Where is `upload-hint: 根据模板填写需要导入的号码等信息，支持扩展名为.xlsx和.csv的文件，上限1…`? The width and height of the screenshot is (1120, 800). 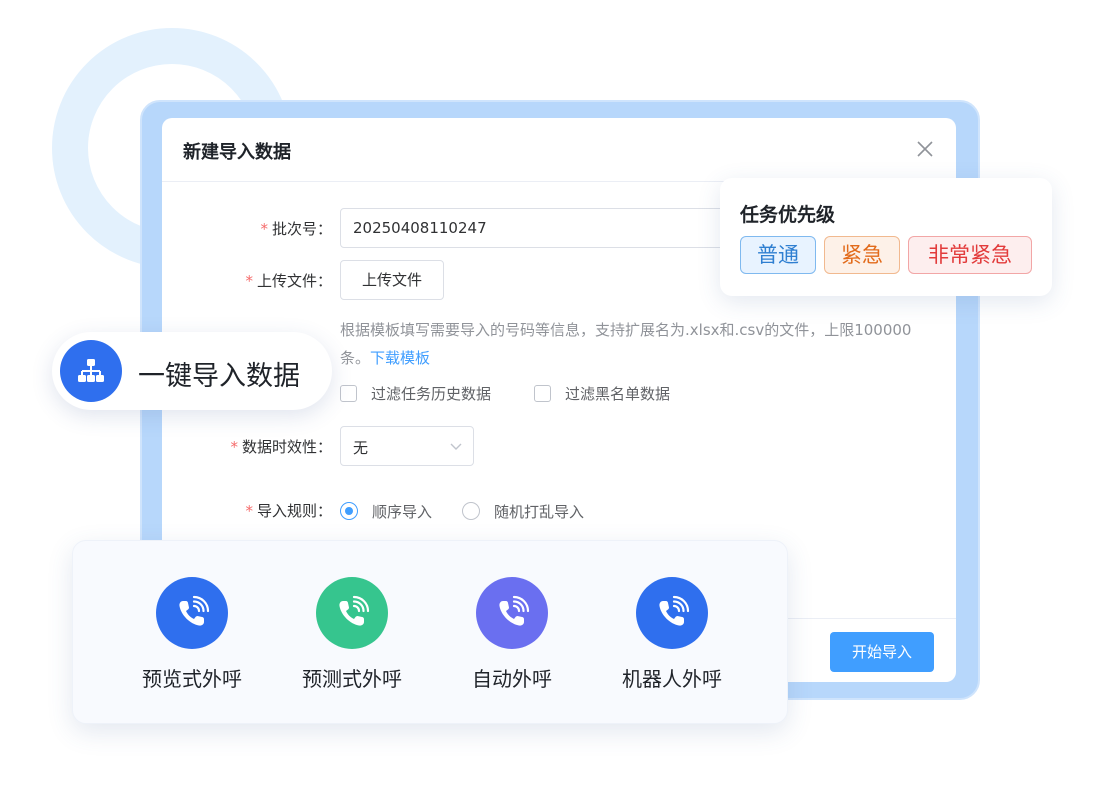 upload-hint: 根据模板填写需要导入的号码等信息，支持扩展名为.xlsx和.csv的文件，上限1… is located at coordinates (626, 344).